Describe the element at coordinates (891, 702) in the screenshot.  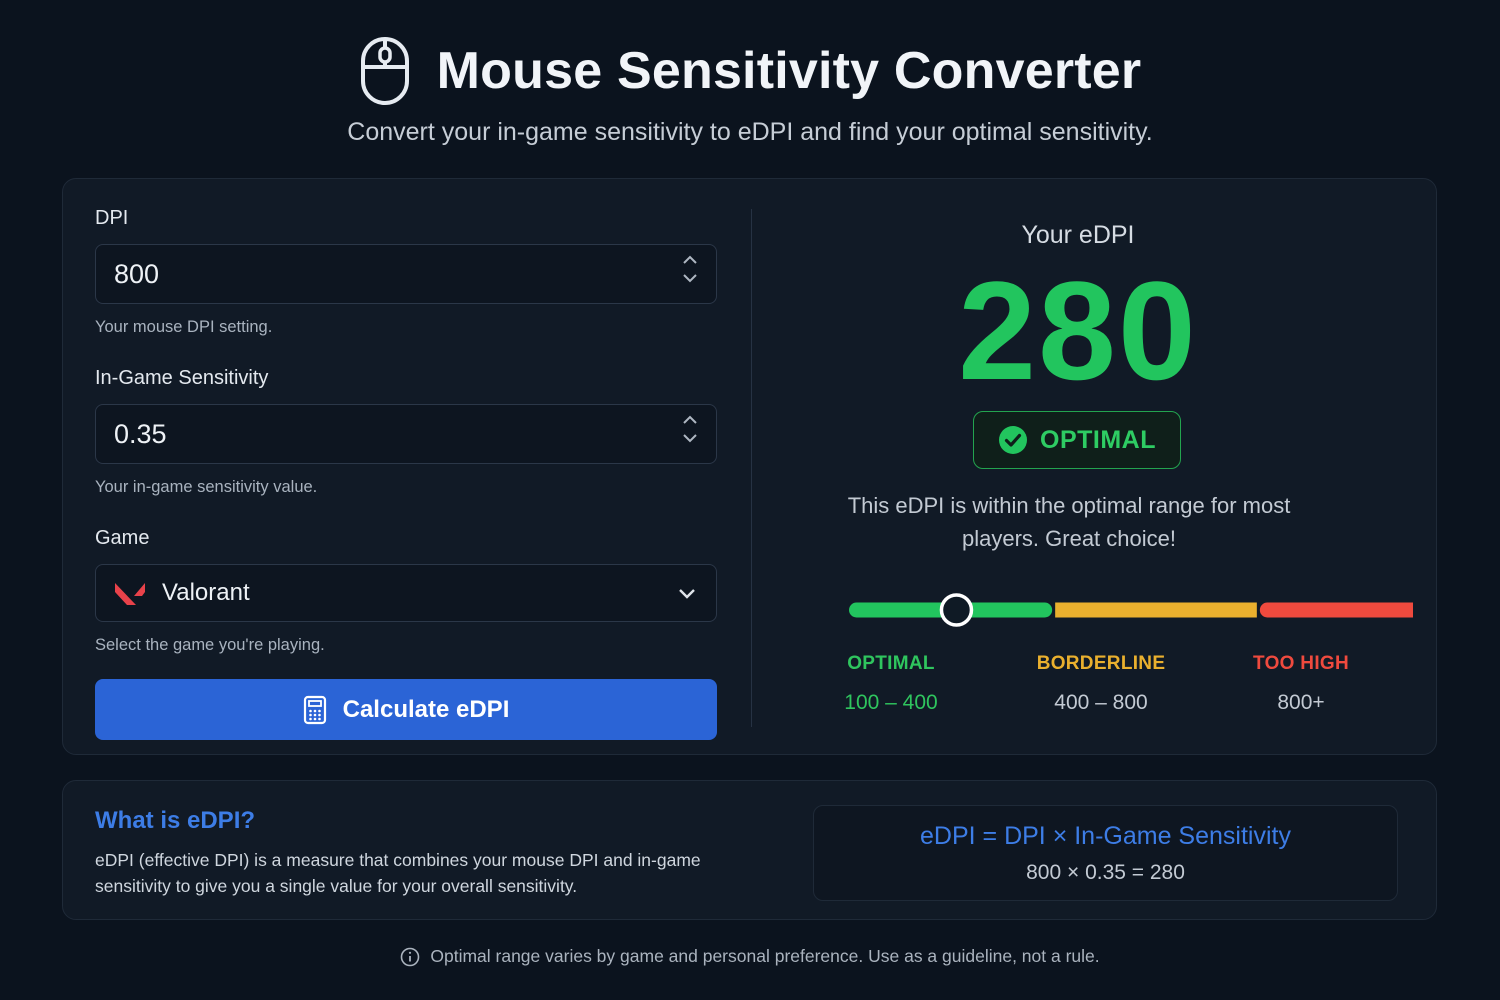
I see `range-optimal-value: 100 – 400` at that location.